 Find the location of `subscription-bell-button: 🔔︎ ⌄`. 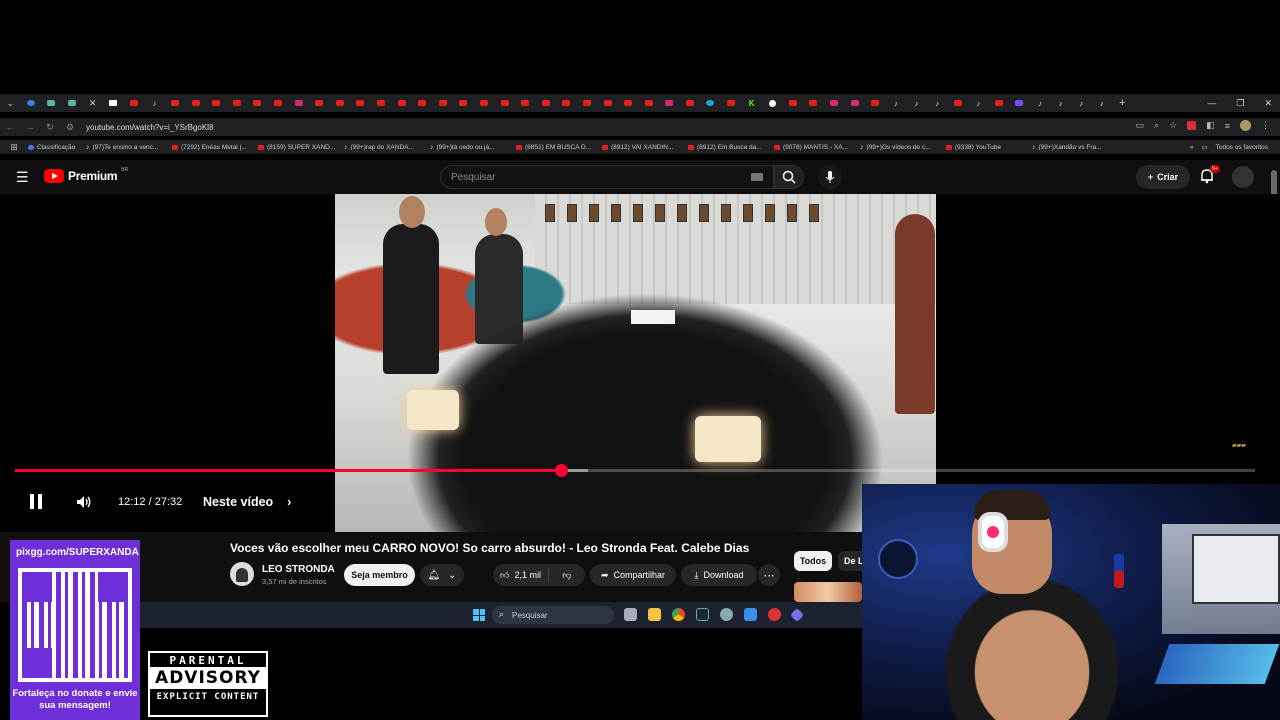

subscription-bell-button: 🔔︎ ⌄ is located at coordinates (442, 575).